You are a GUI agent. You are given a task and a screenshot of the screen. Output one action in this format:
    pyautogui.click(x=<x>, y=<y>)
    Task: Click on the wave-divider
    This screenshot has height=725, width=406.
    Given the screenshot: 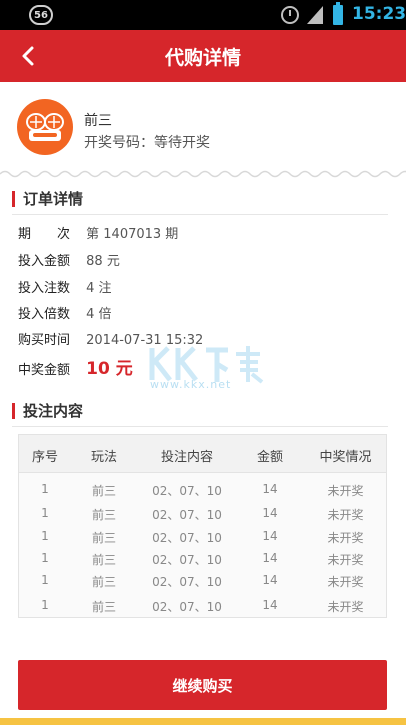 What is the action you would take?
    pyautogui.click(x=203, y=174)
    